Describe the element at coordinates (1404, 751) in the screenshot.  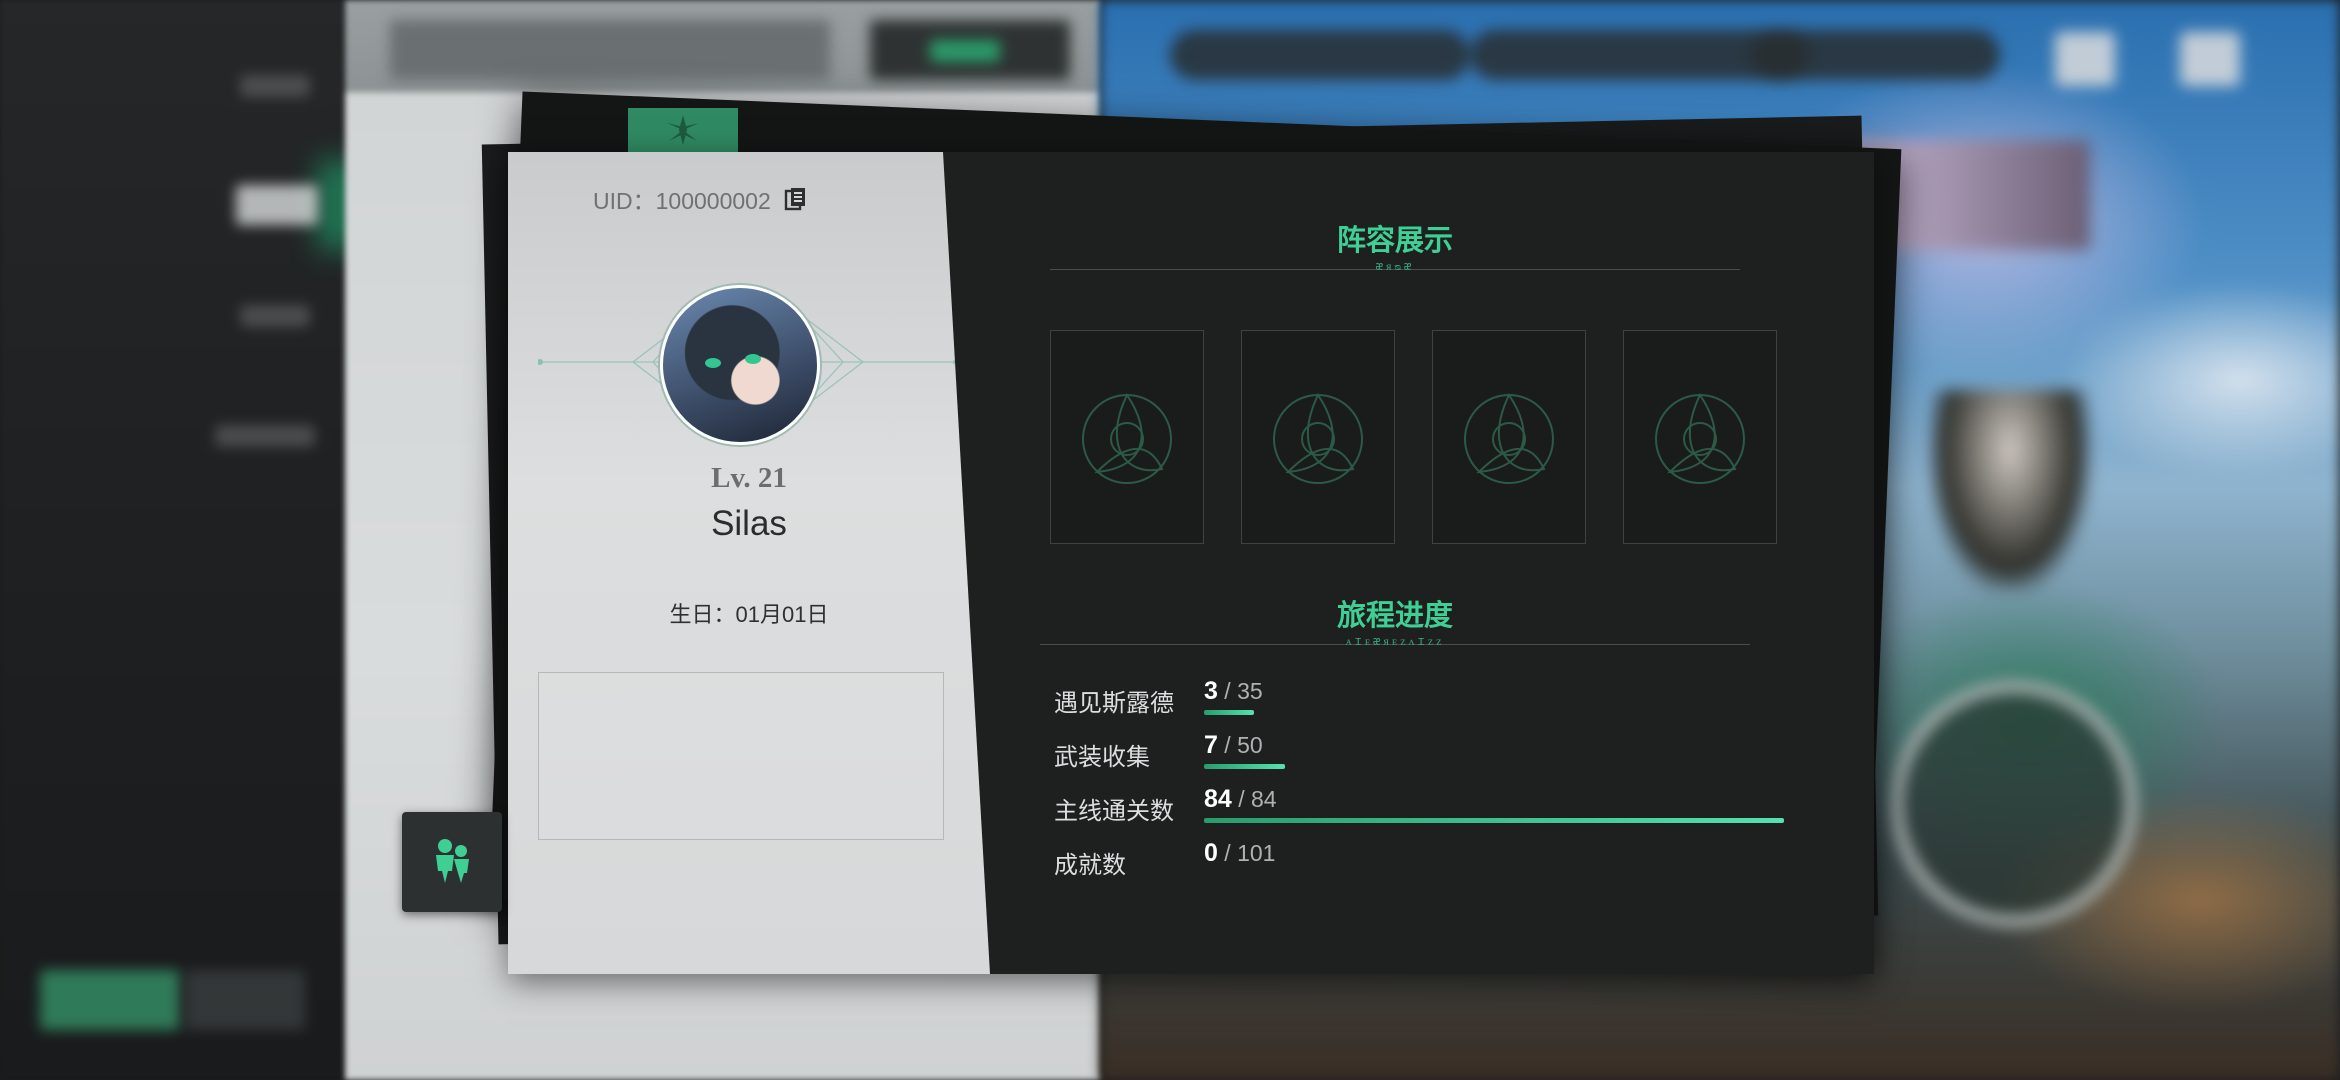
I see `progress-row-armament: 武装收集 7 / 50` at that location.